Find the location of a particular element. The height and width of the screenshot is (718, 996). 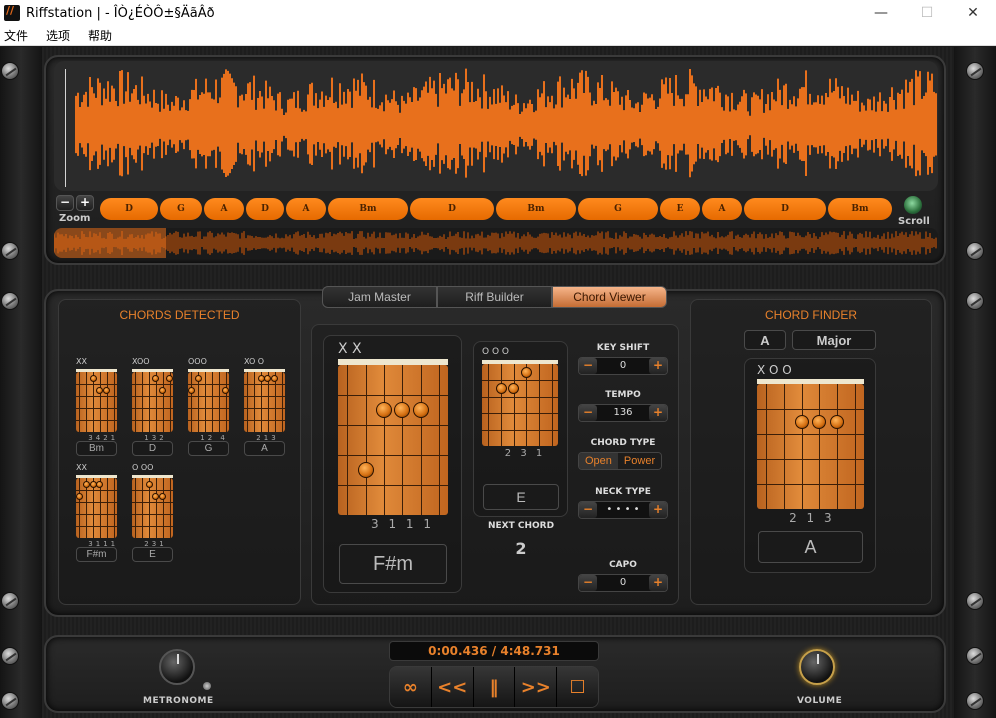

fretboard is located at coordinates (810, 446).